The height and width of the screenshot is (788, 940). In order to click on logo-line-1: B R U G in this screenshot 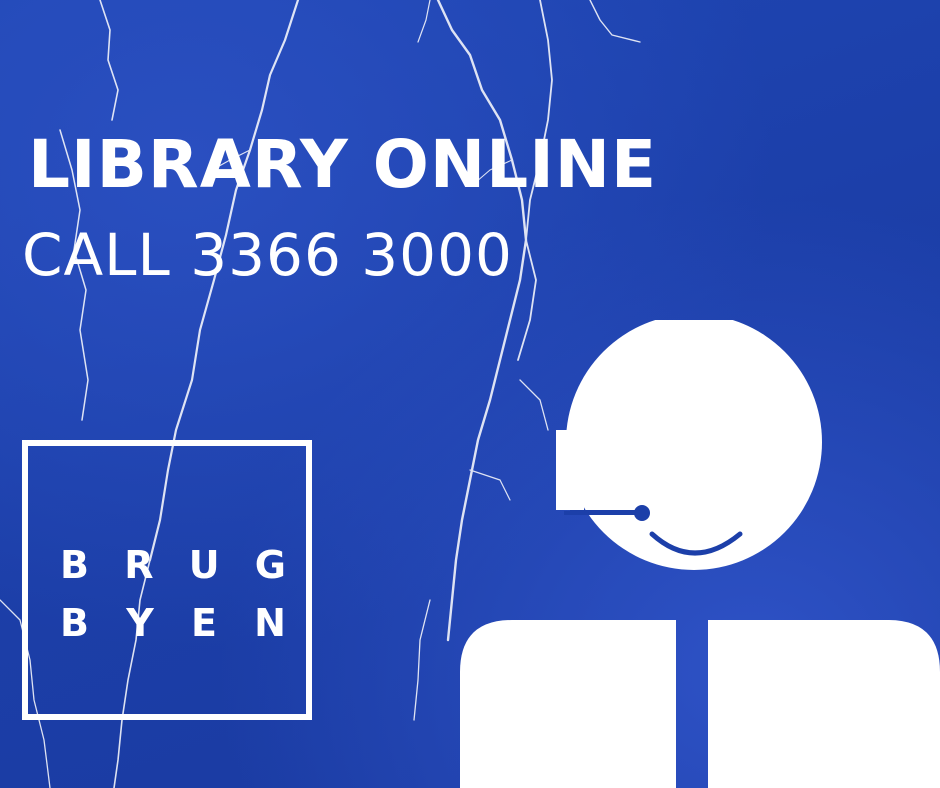, I will do `click(173, 565)`.